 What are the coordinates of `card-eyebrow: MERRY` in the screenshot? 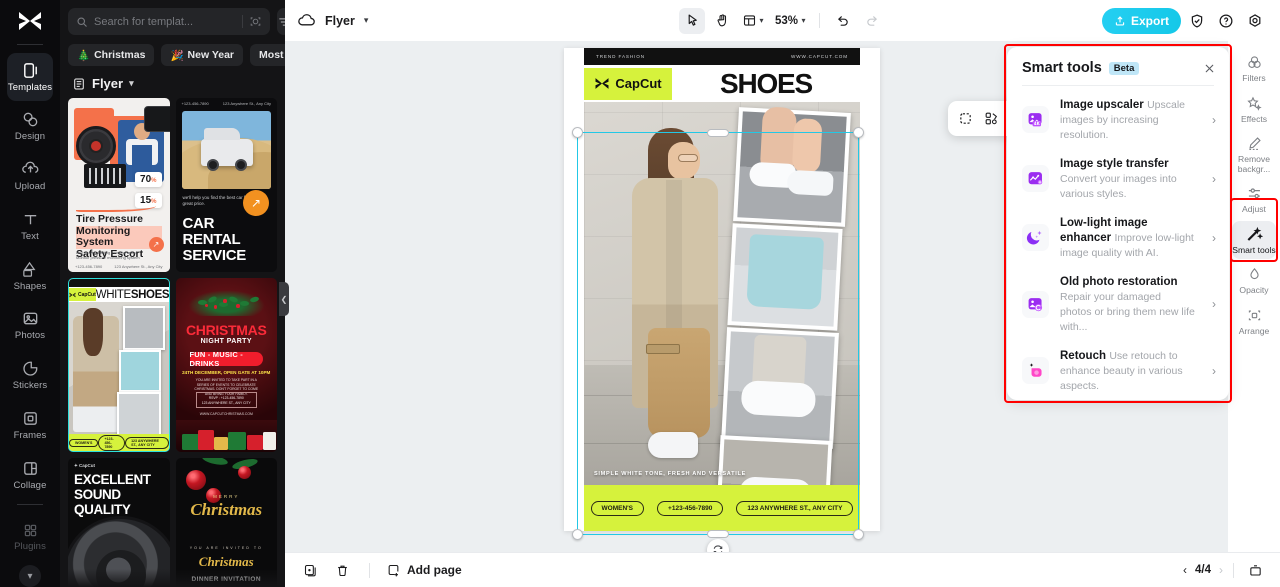 It's located at (226, 496).